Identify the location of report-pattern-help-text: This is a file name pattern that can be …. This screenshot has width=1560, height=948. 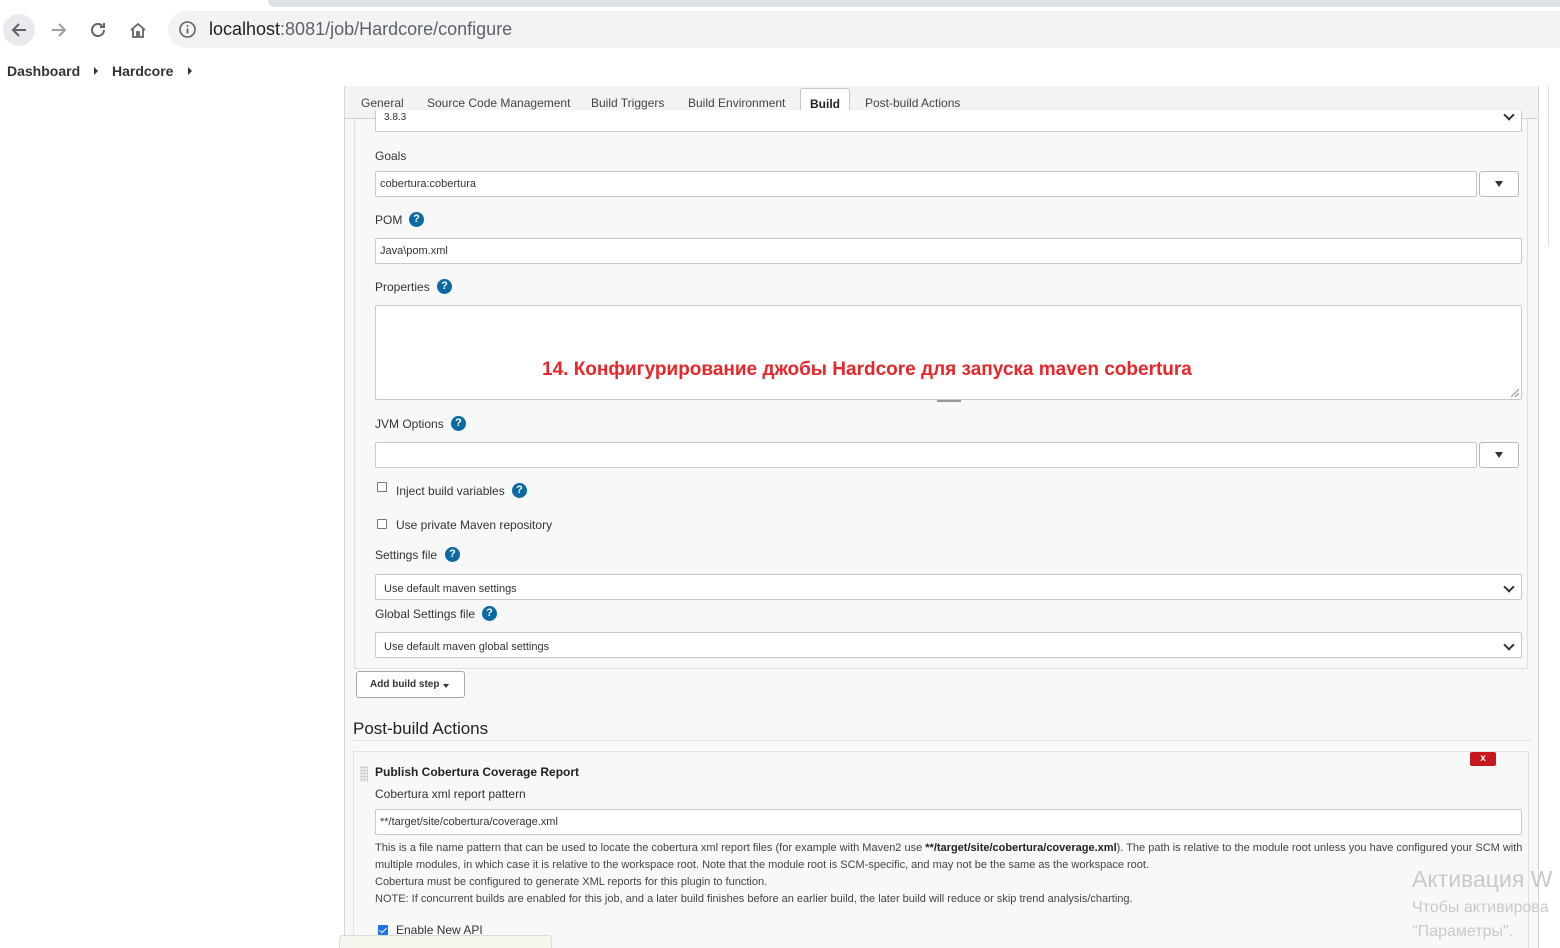
(950, 874).